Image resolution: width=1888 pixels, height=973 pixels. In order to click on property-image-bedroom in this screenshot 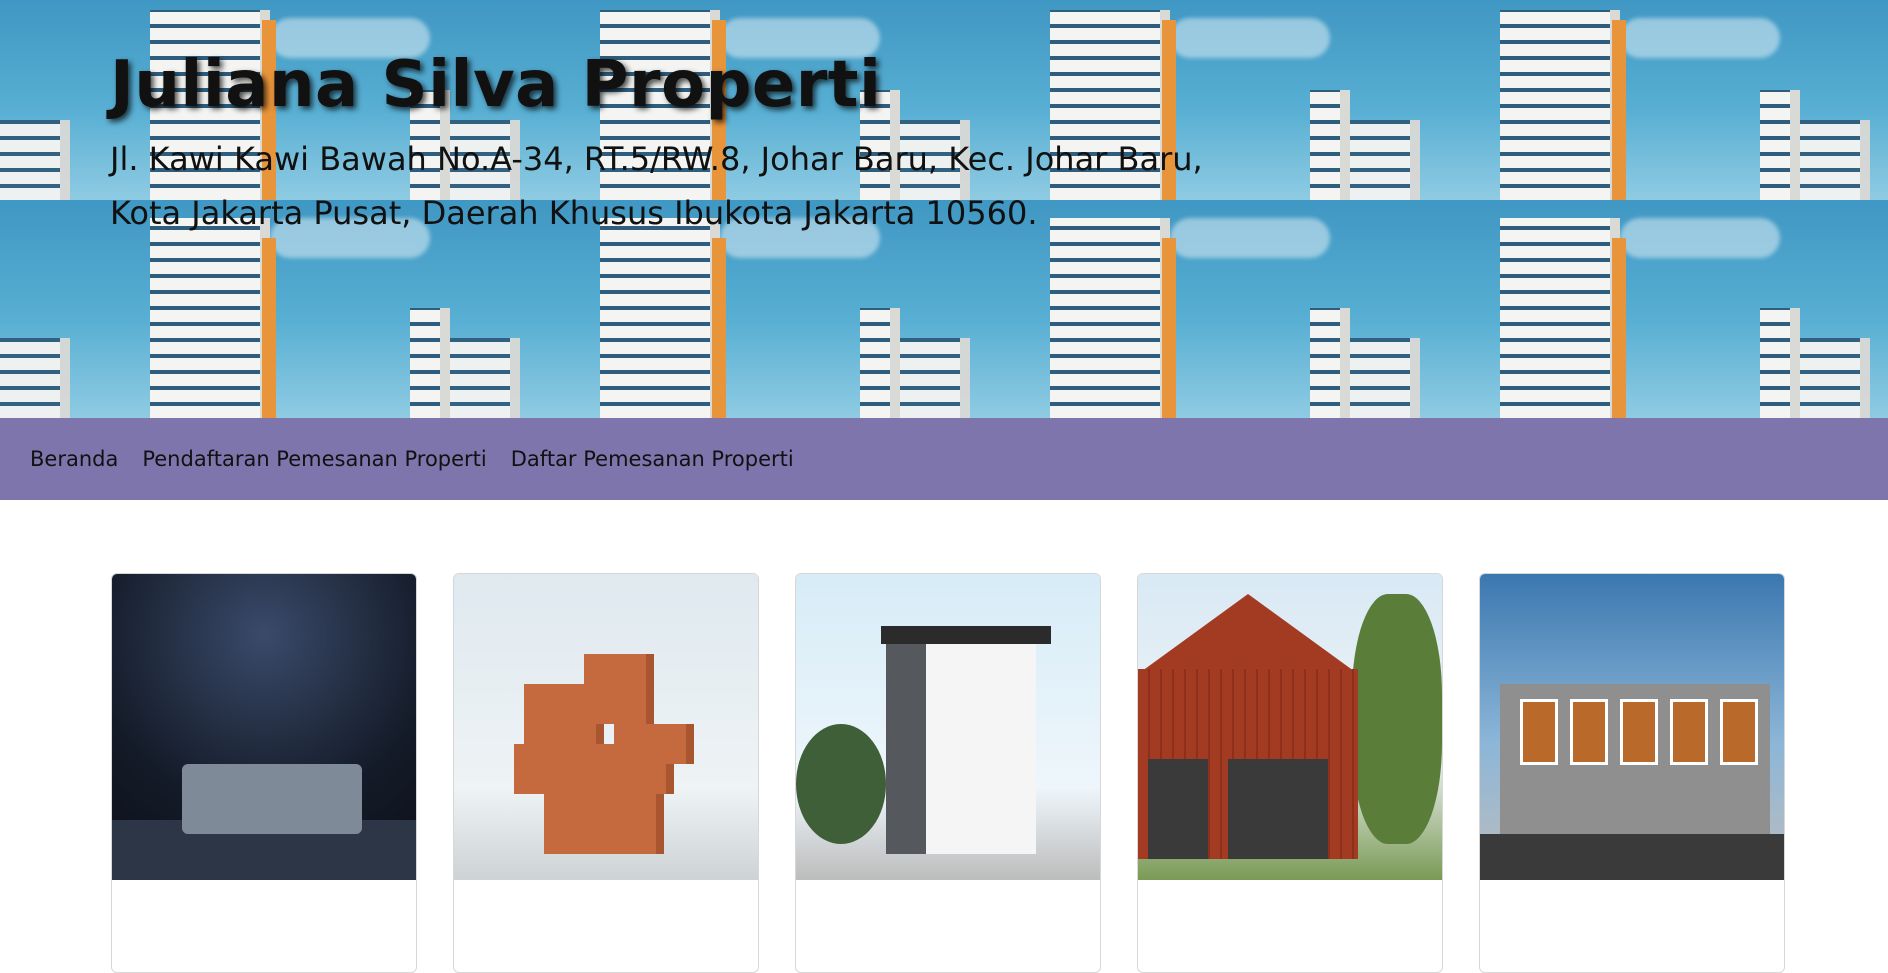, I will do `click(264, 727)`.